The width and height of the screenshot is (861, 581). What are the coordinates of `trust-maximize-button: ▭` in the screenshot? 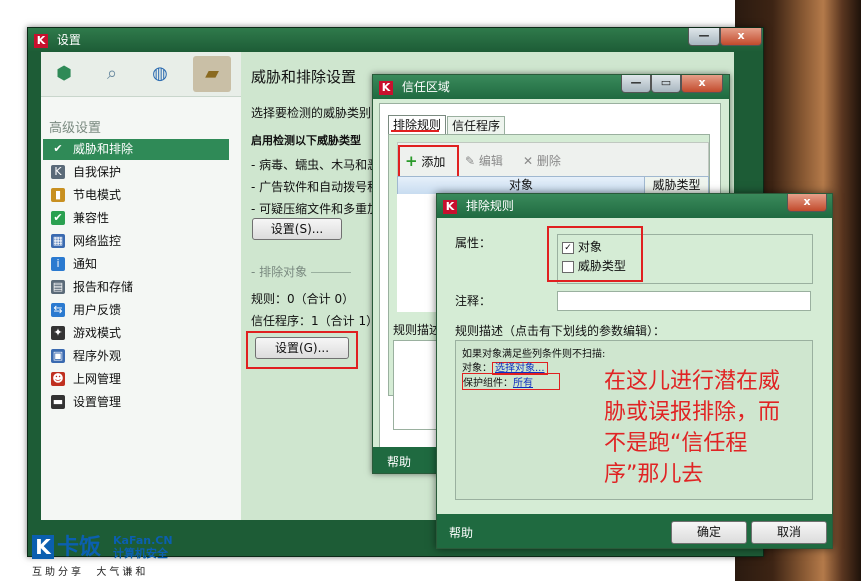 It's located at (666, 84).